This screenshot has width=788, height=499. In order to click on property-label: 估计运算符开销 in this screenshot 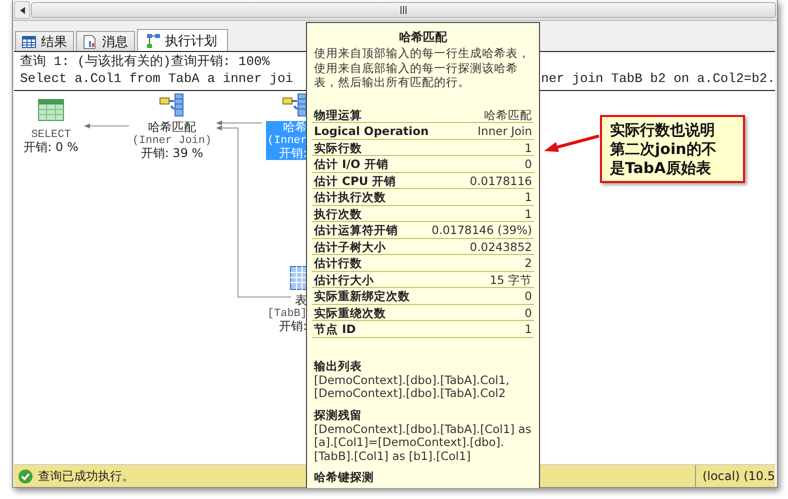, I will do `click(356, 230)`.